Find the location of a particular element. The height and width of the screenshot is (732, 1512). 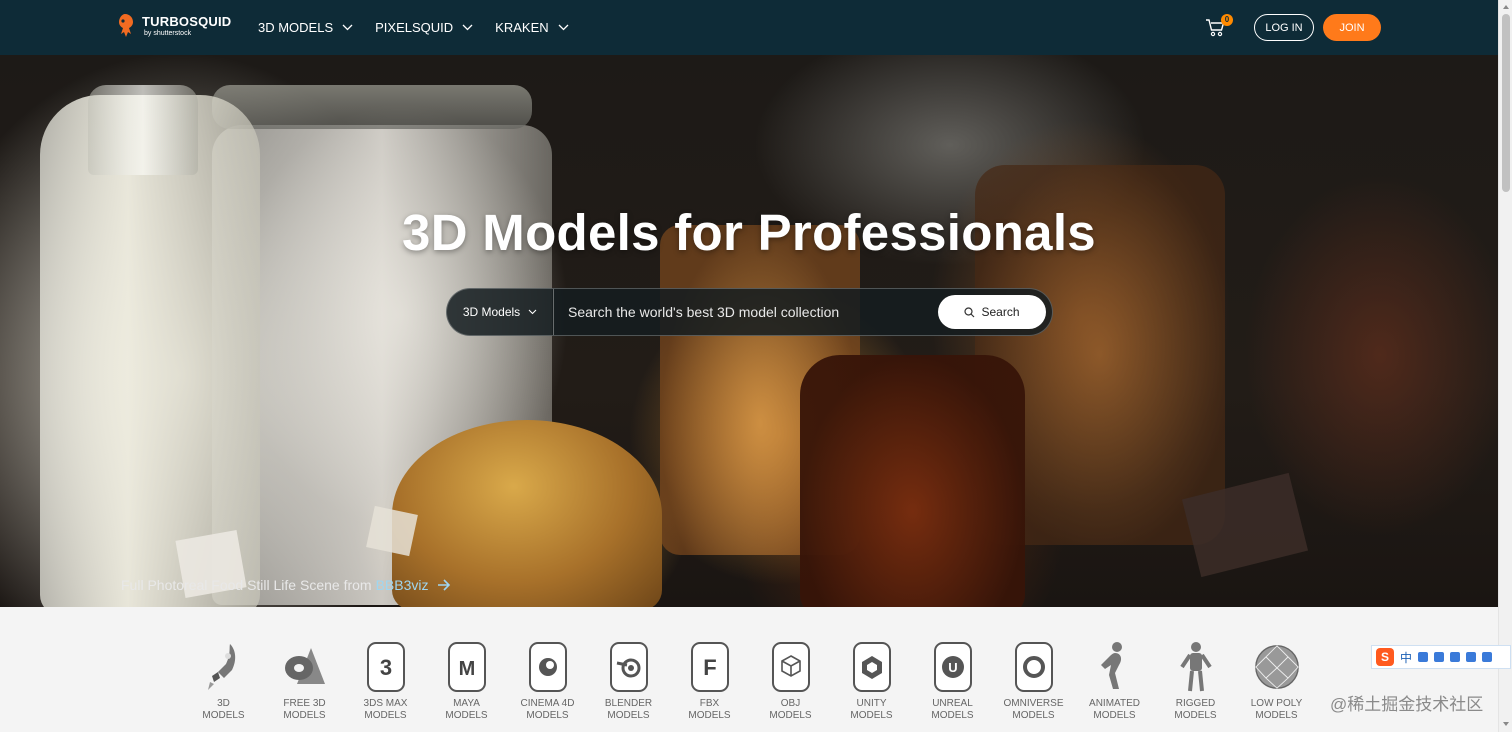

search-bar: 3D Models Search is located at coordinates (749, 312).